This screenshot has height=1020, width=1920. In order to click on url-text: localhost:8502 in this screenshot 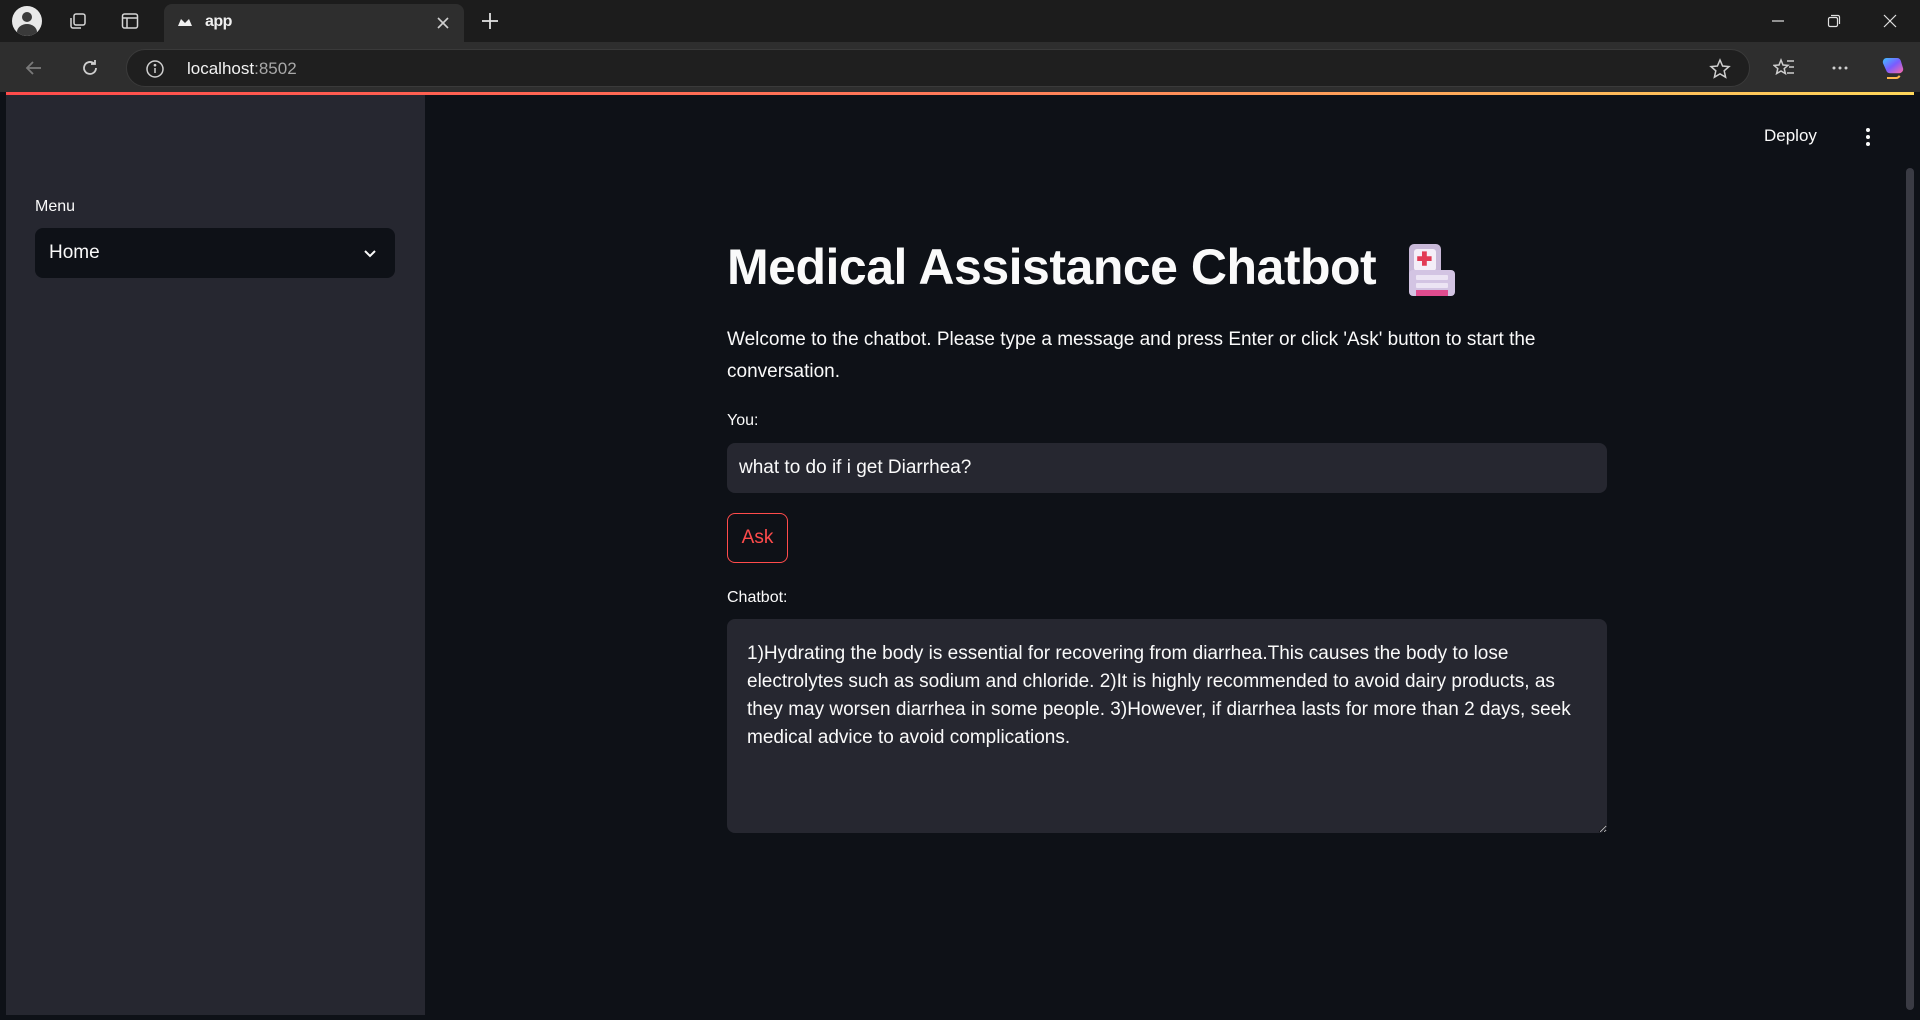, I will do `click(242, 69)`.